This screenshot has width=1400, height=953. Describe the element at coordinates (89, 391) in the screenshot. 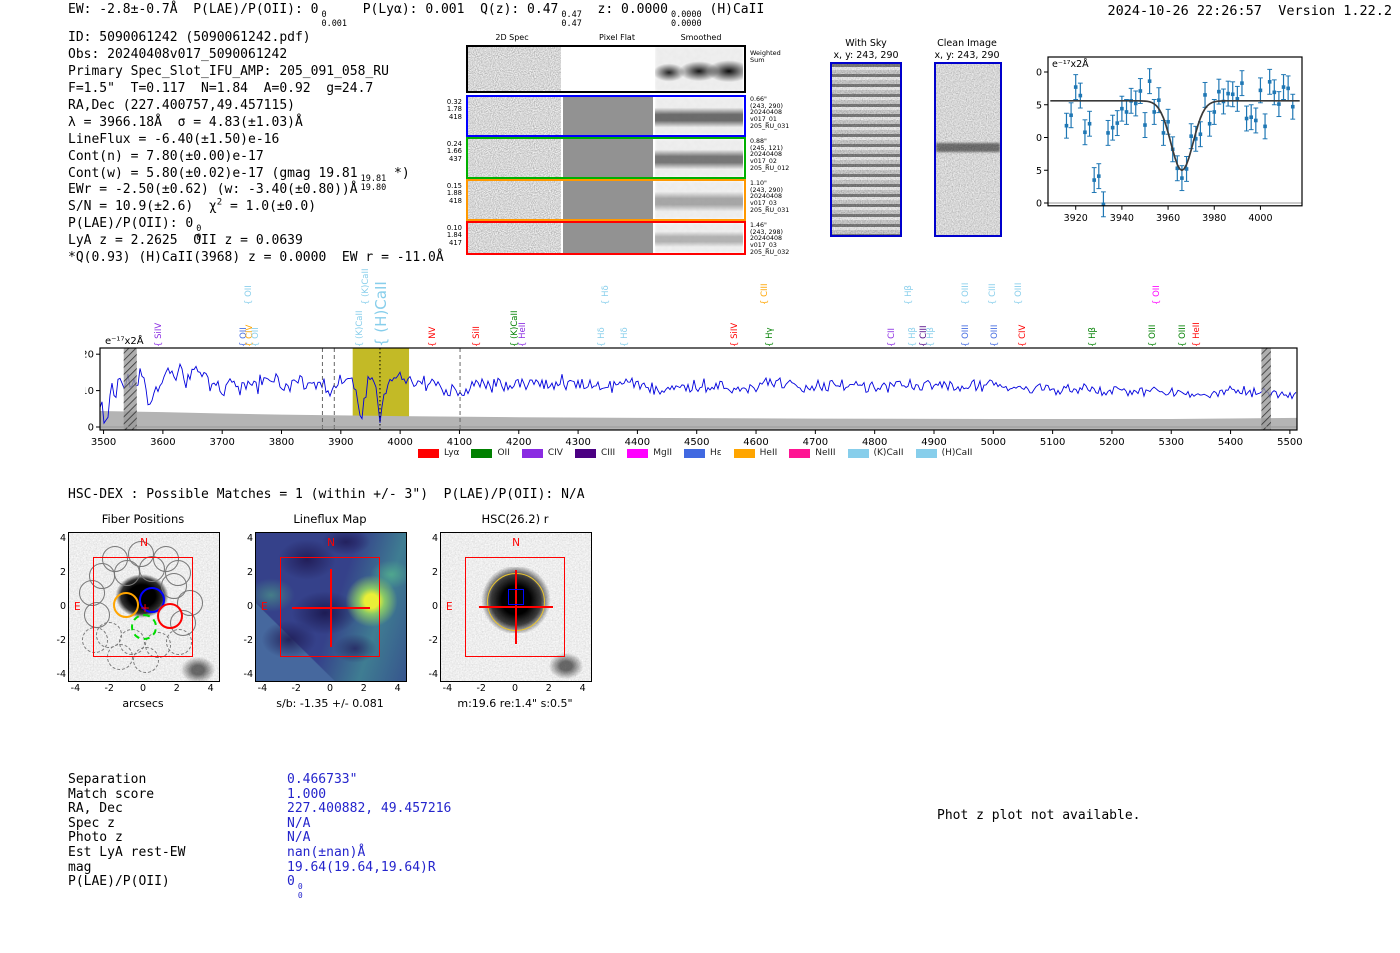

I see `svg-text: 10` at that location.